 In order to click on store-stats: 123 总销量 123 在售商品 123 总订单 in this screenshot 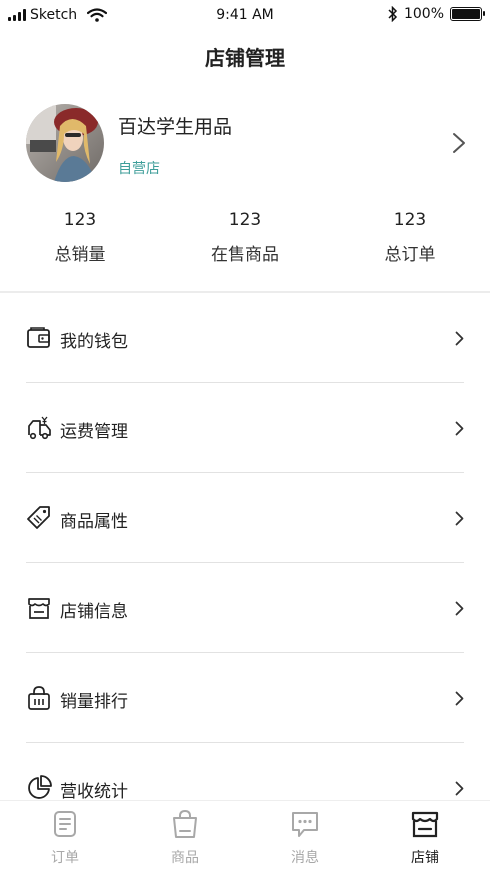, I will do `click(245, 243)`.